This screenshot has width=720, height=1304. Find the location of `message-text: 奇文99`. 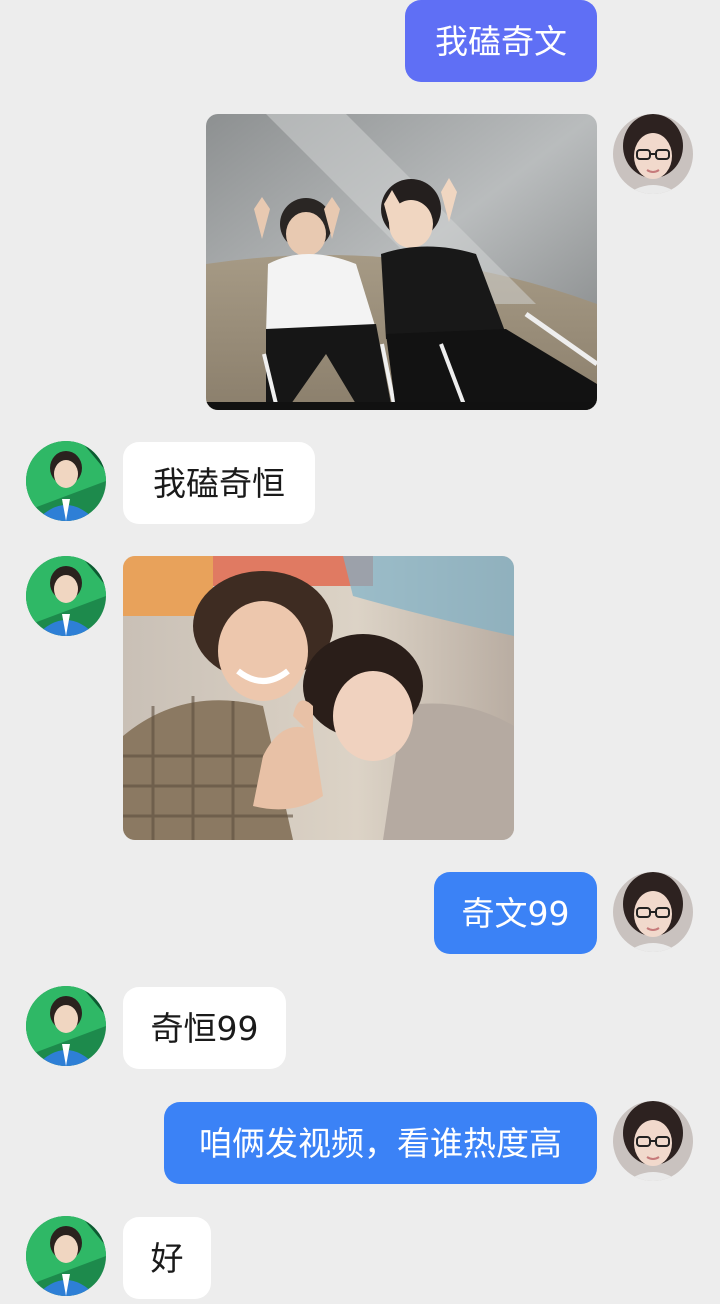

message-text: 奇文99 is located at coordinates (515, 913).